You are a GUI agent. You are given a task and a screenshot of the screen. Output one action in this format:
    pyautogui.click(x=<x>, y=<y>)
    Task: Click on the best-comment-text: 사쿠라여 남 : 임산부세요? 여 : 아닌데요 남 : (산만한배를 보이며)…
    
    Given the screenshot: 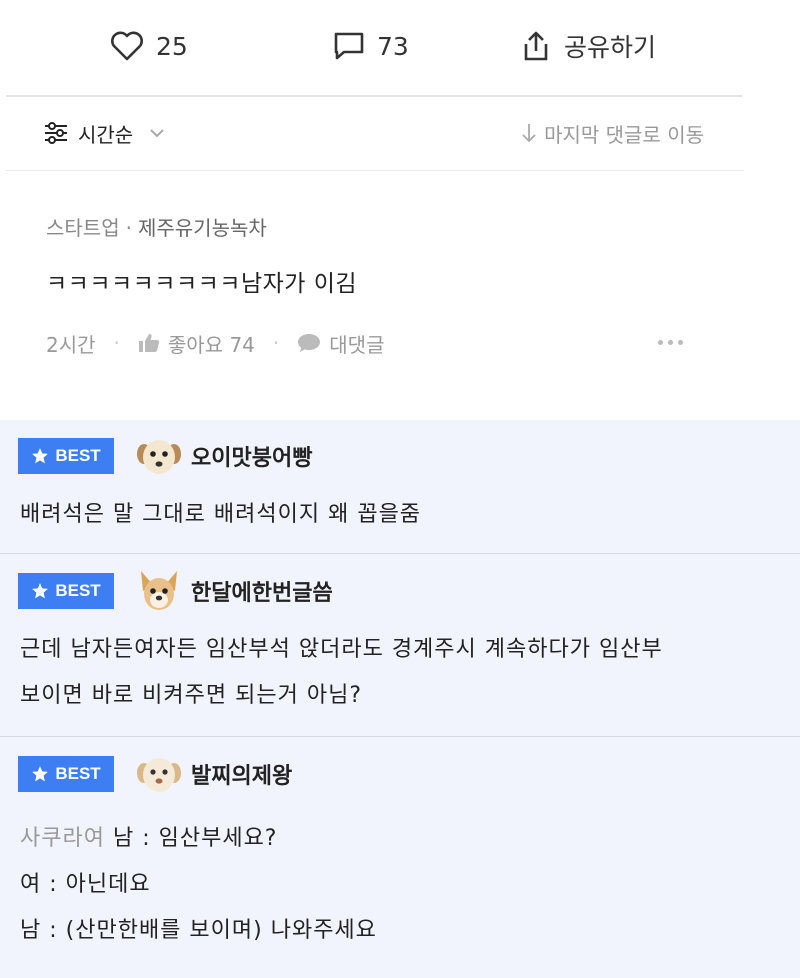 What is the action you would take?
    pyautogui.click(x=198, y=885)
    